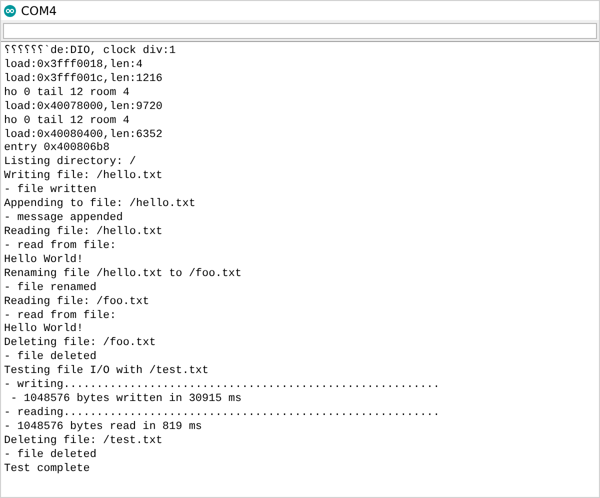 This screenshot has width=600, height=498. I want to click on output-line: - message appended, so click(63, 219).